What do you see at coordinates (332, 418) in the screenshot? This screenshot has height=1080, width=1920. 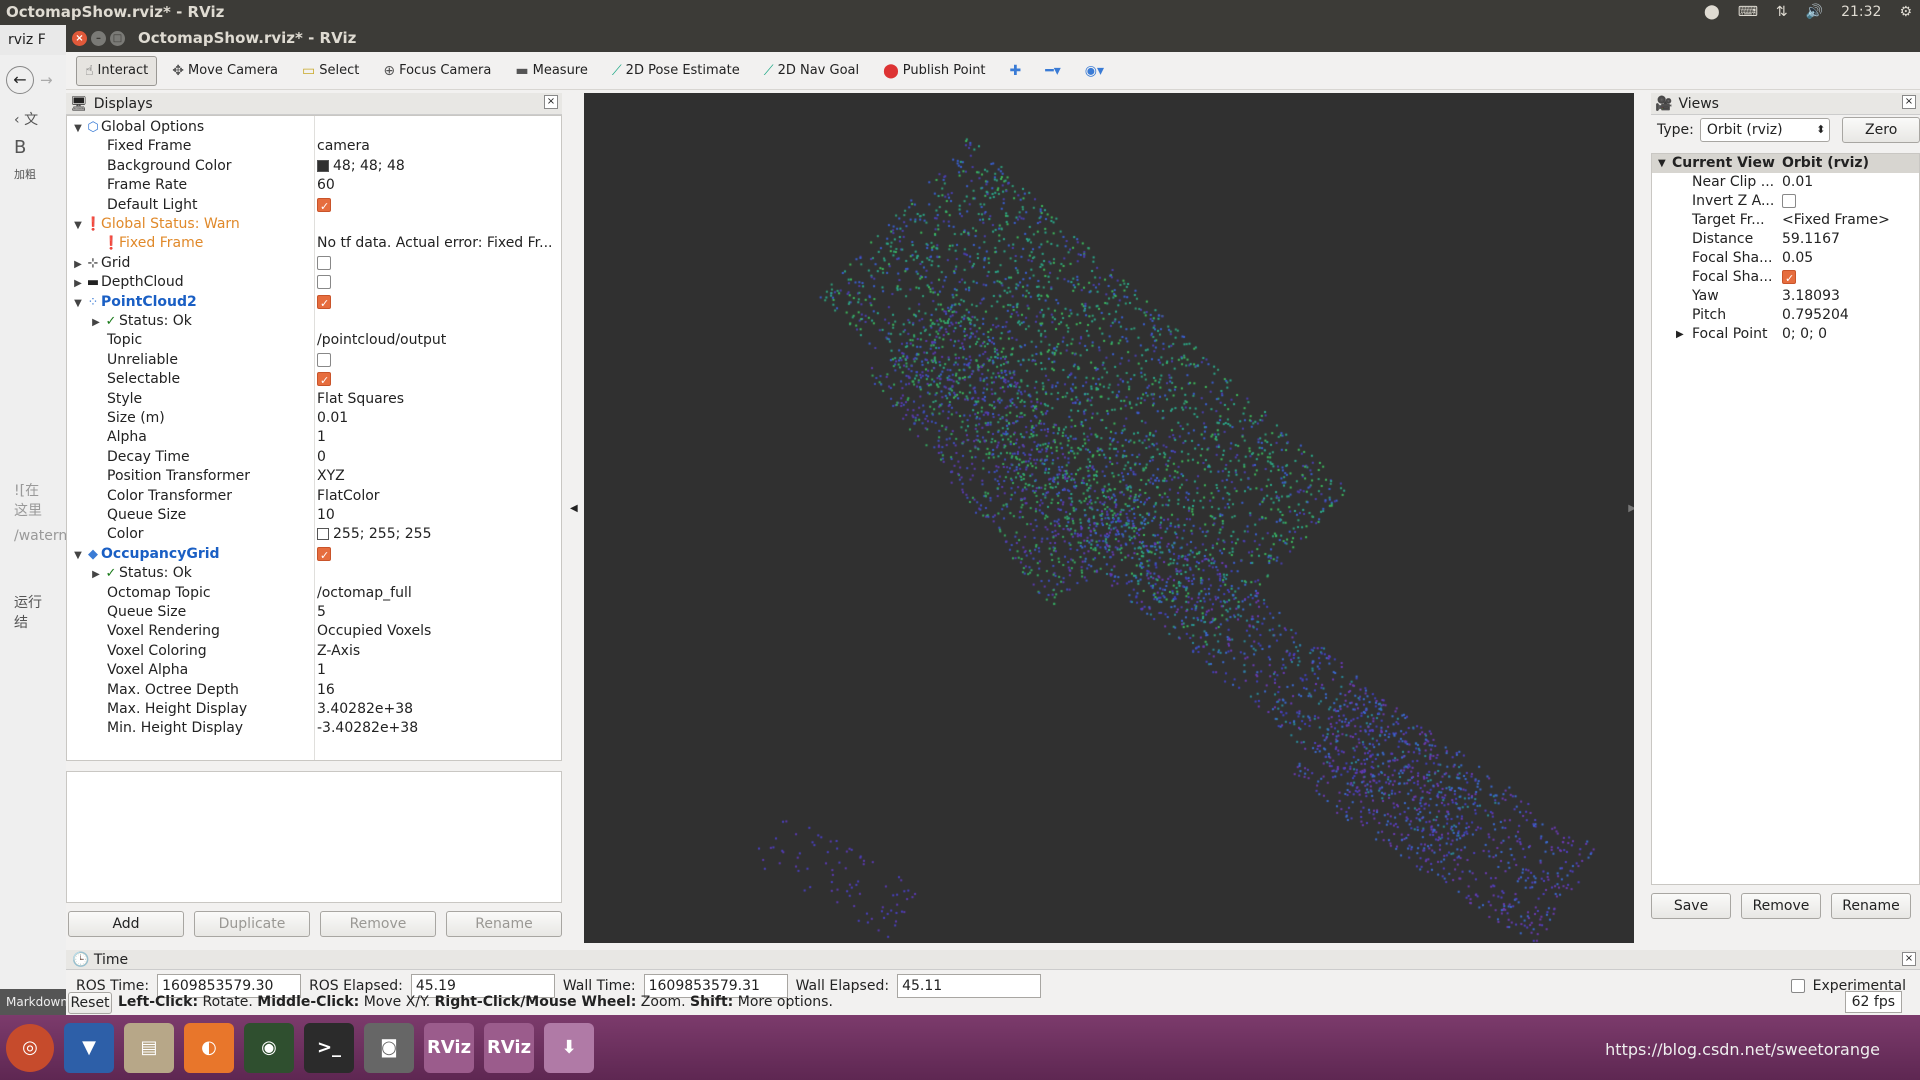 I see `property-value: 0.01` at bounding box center [332, 418].